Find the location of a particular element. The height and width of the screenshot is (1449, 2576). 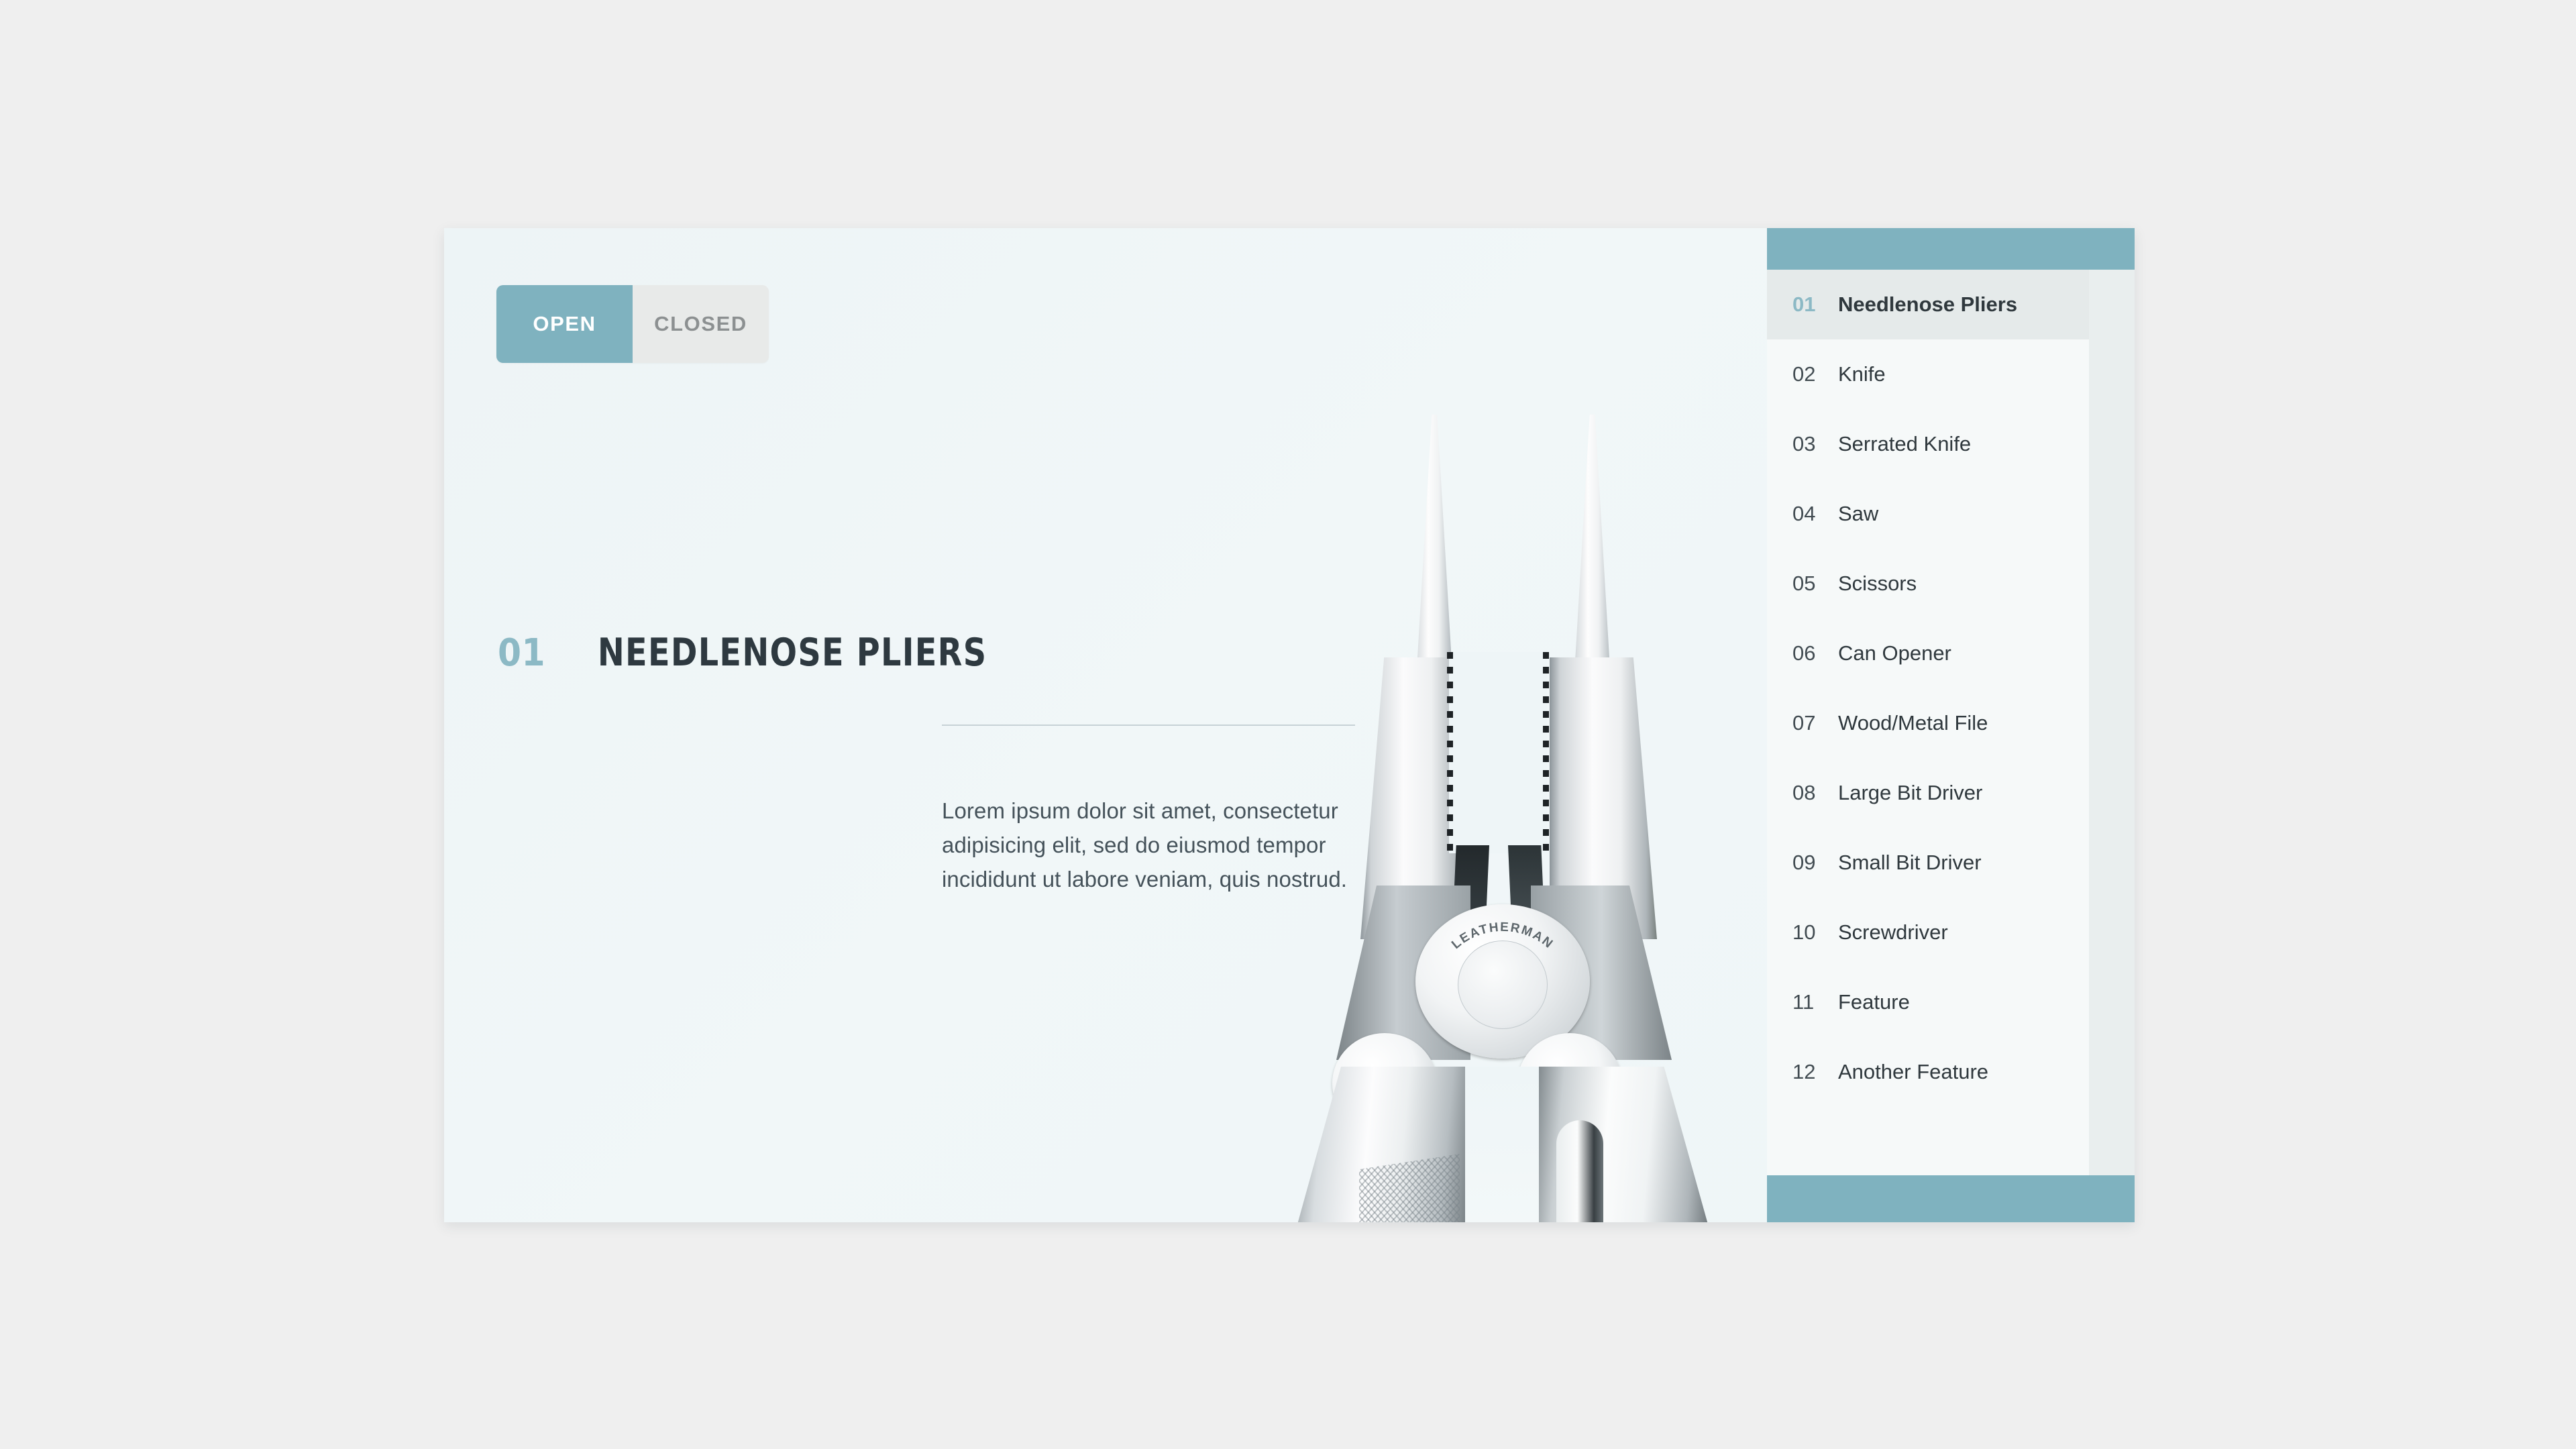

list-item: 07 Wood/Metal File is located at coordinates (1928, 723).